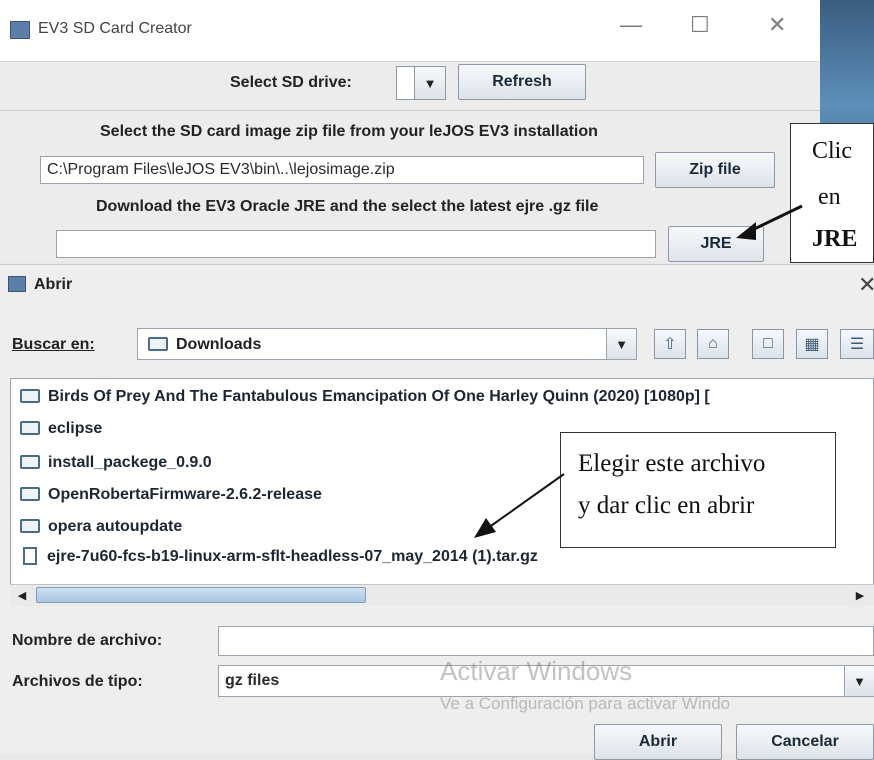 The width and height of the screenshot is (874, 760). What do you see at coordinates (22, 595) in the screenshot?
I see `scroll-left-icon: ◀` at bounding box center [22, 595].